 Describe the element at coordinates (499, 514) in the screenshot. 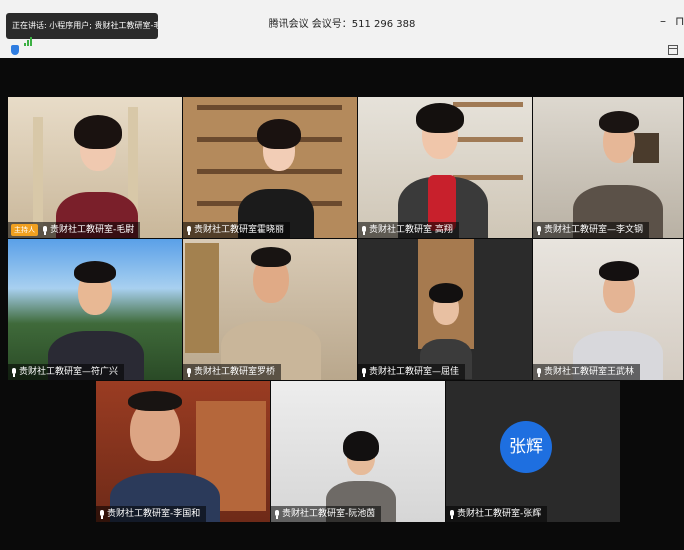

I see `participant-name: 贵财社工教研室-张辉` at that location.